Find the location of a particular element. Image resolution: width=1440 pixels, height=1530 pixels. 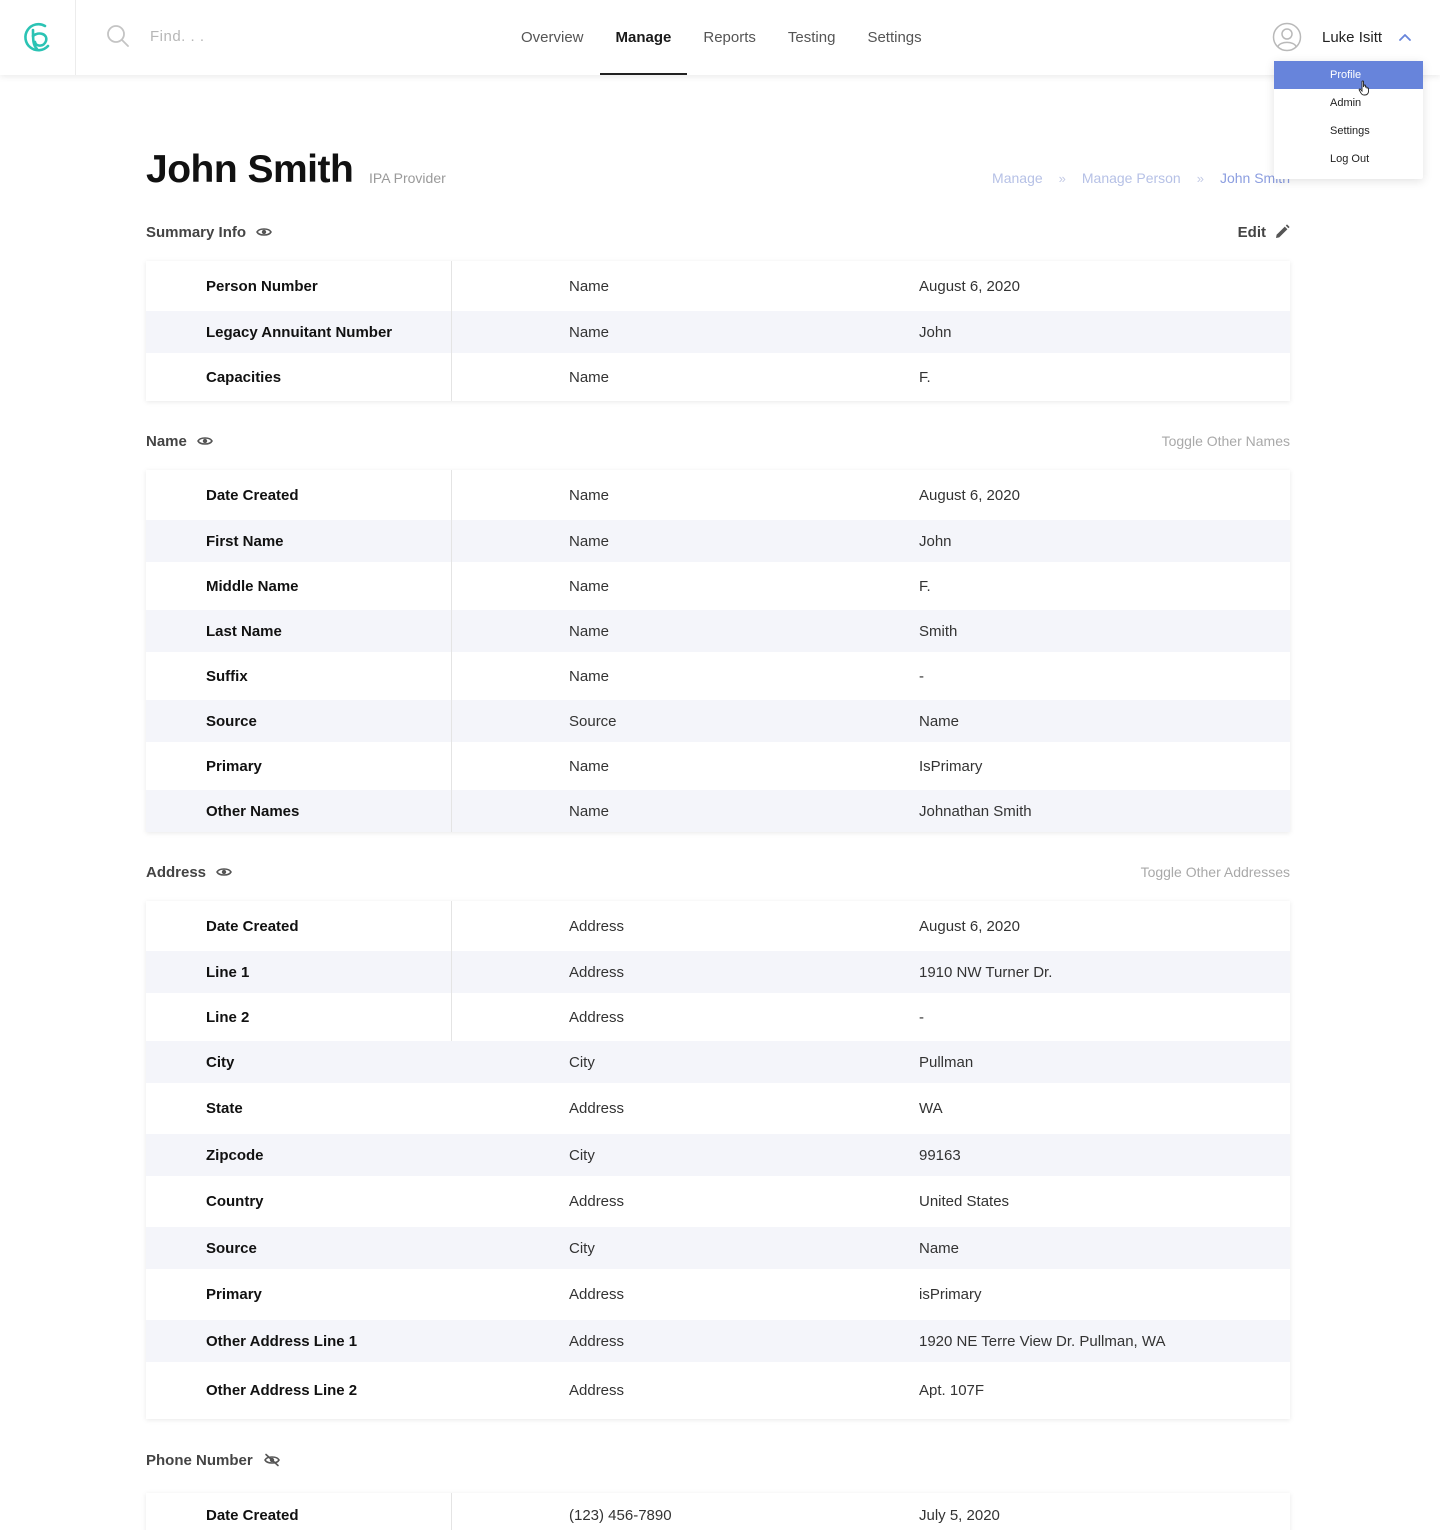

row-label: Other Address Line 1 is located at coordinates (282, 1341).